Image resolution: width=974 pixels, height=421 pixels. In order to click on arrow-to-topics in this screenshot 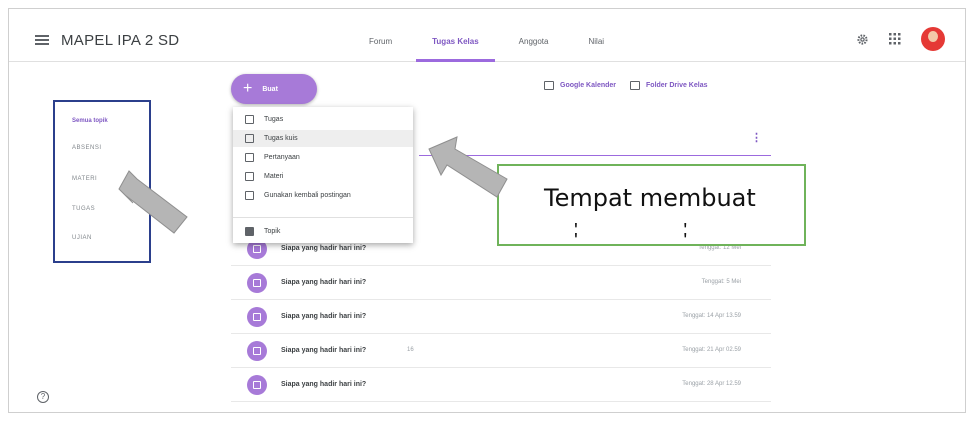, I will do `click(153, 202)`.